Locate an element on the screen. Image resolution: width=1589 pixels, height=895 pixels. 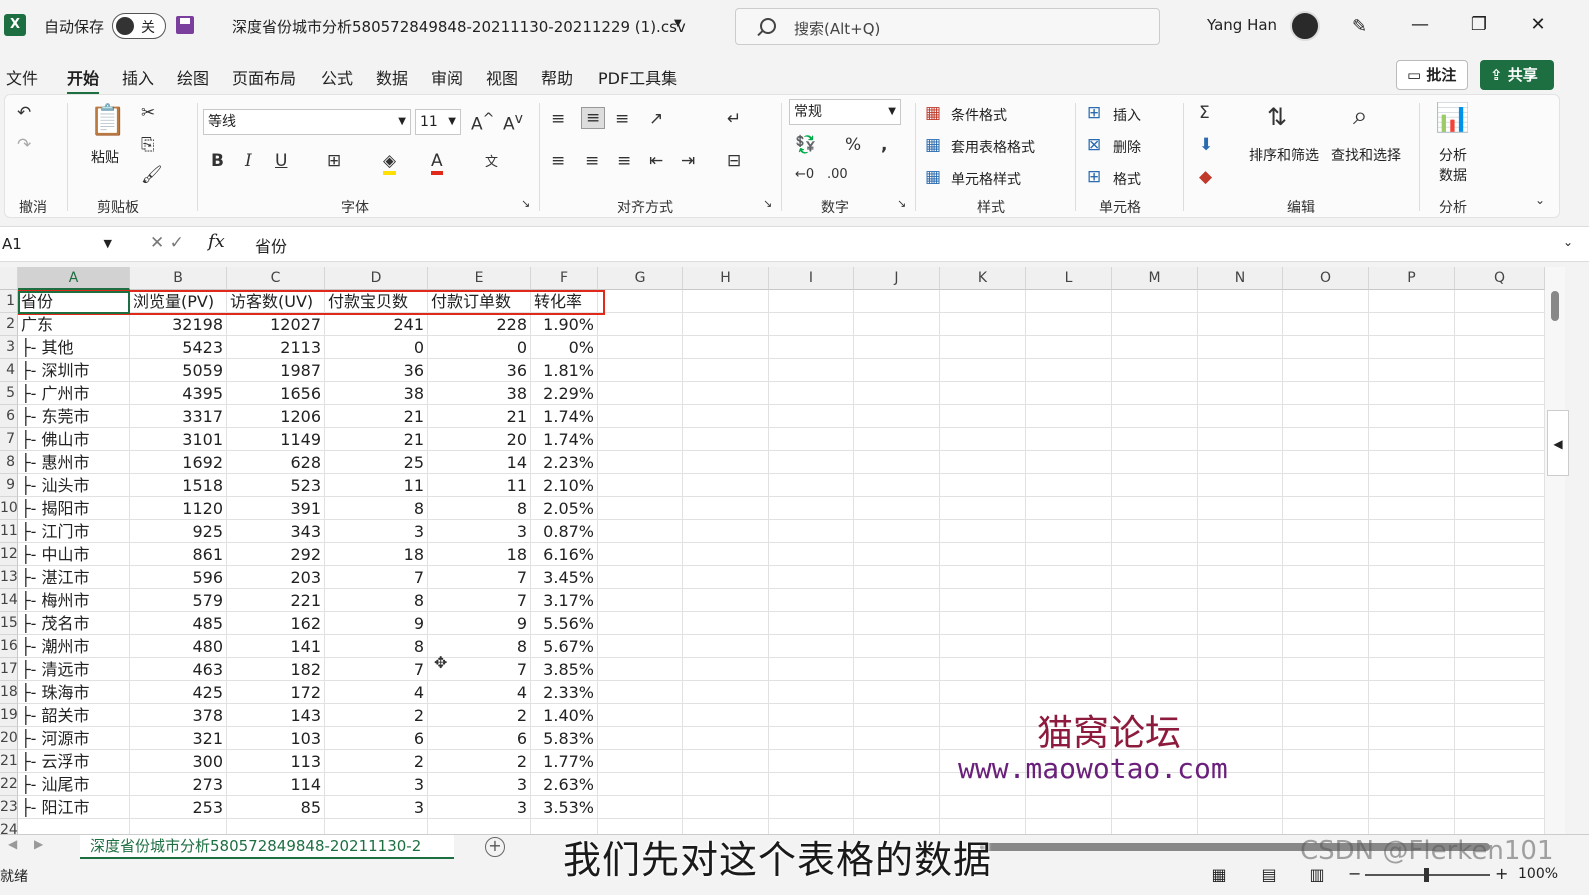
row-header: 22 is located at coordinates (9, 784).